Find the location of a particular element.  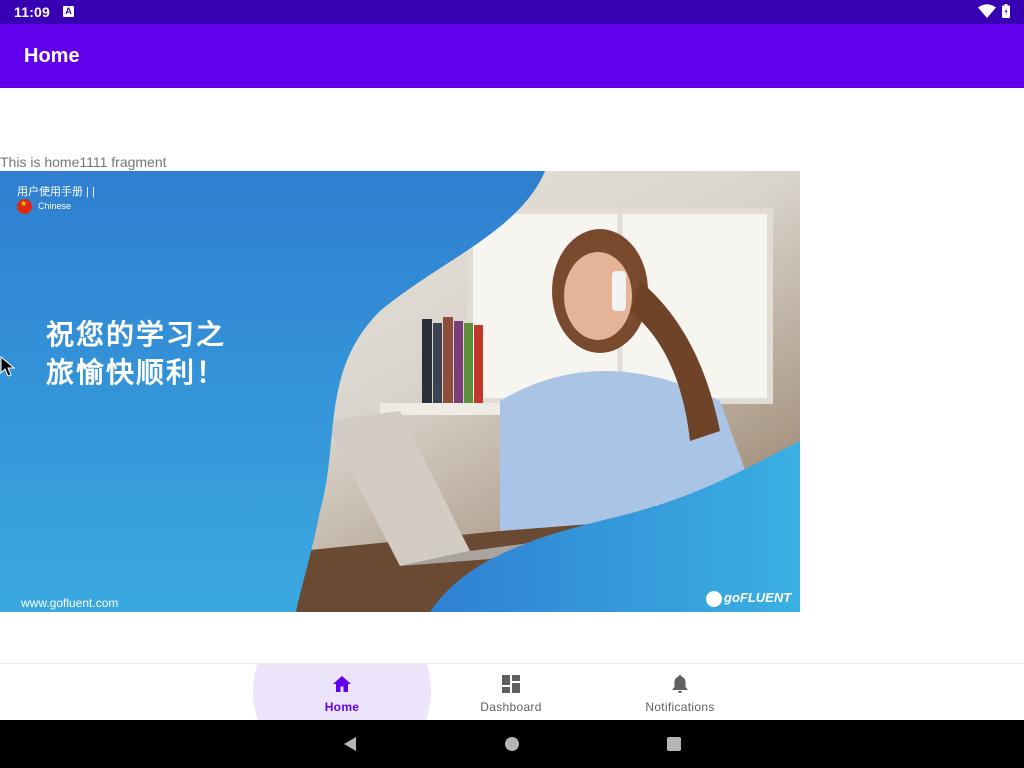

nav-item-home: Home is located at coordinates (342, 692).